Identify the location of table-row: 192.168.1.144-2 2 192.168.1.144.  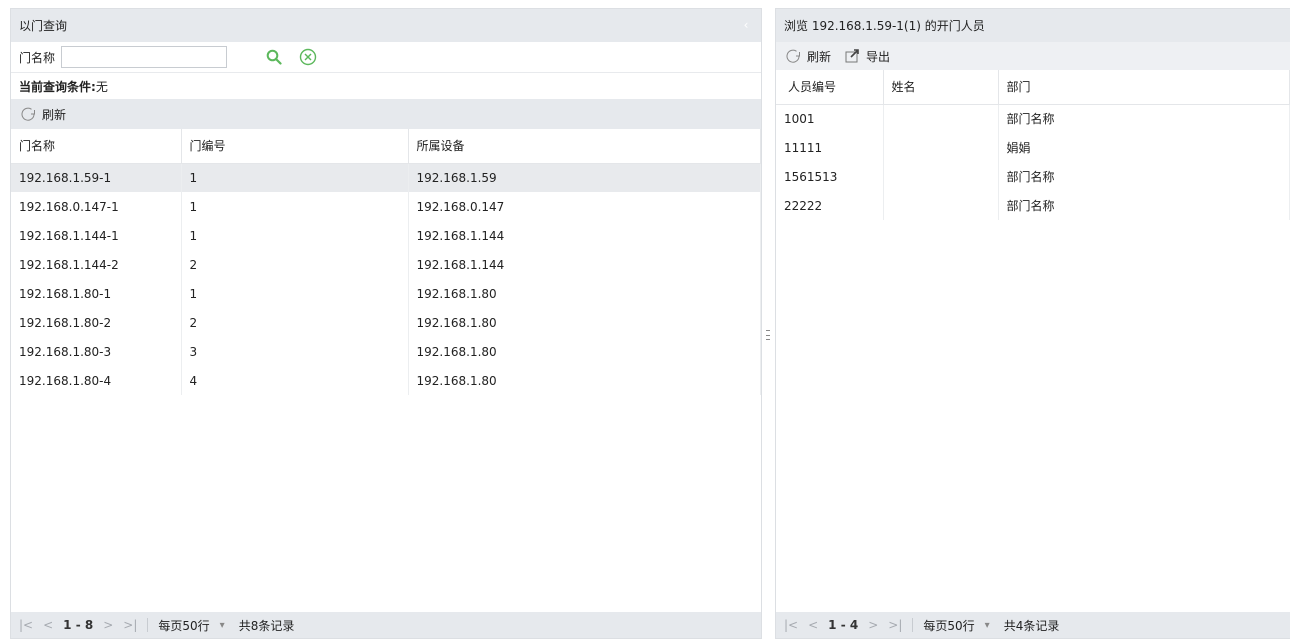
(386, 264).